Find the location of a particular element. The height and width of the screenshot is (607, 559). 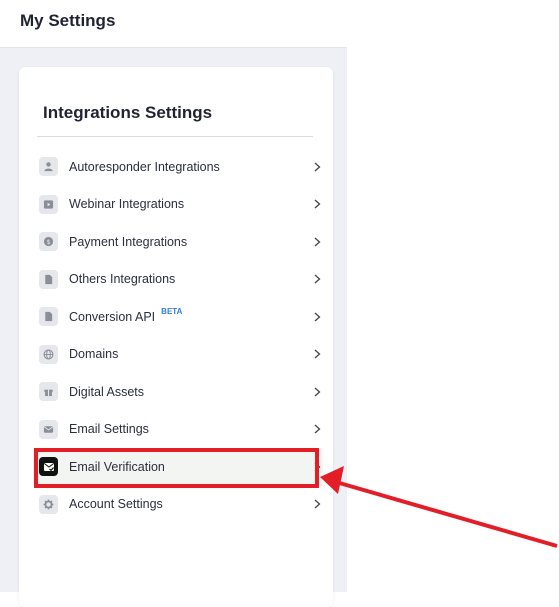

annotation-arrow-icon is located at coordinates (439, 507).